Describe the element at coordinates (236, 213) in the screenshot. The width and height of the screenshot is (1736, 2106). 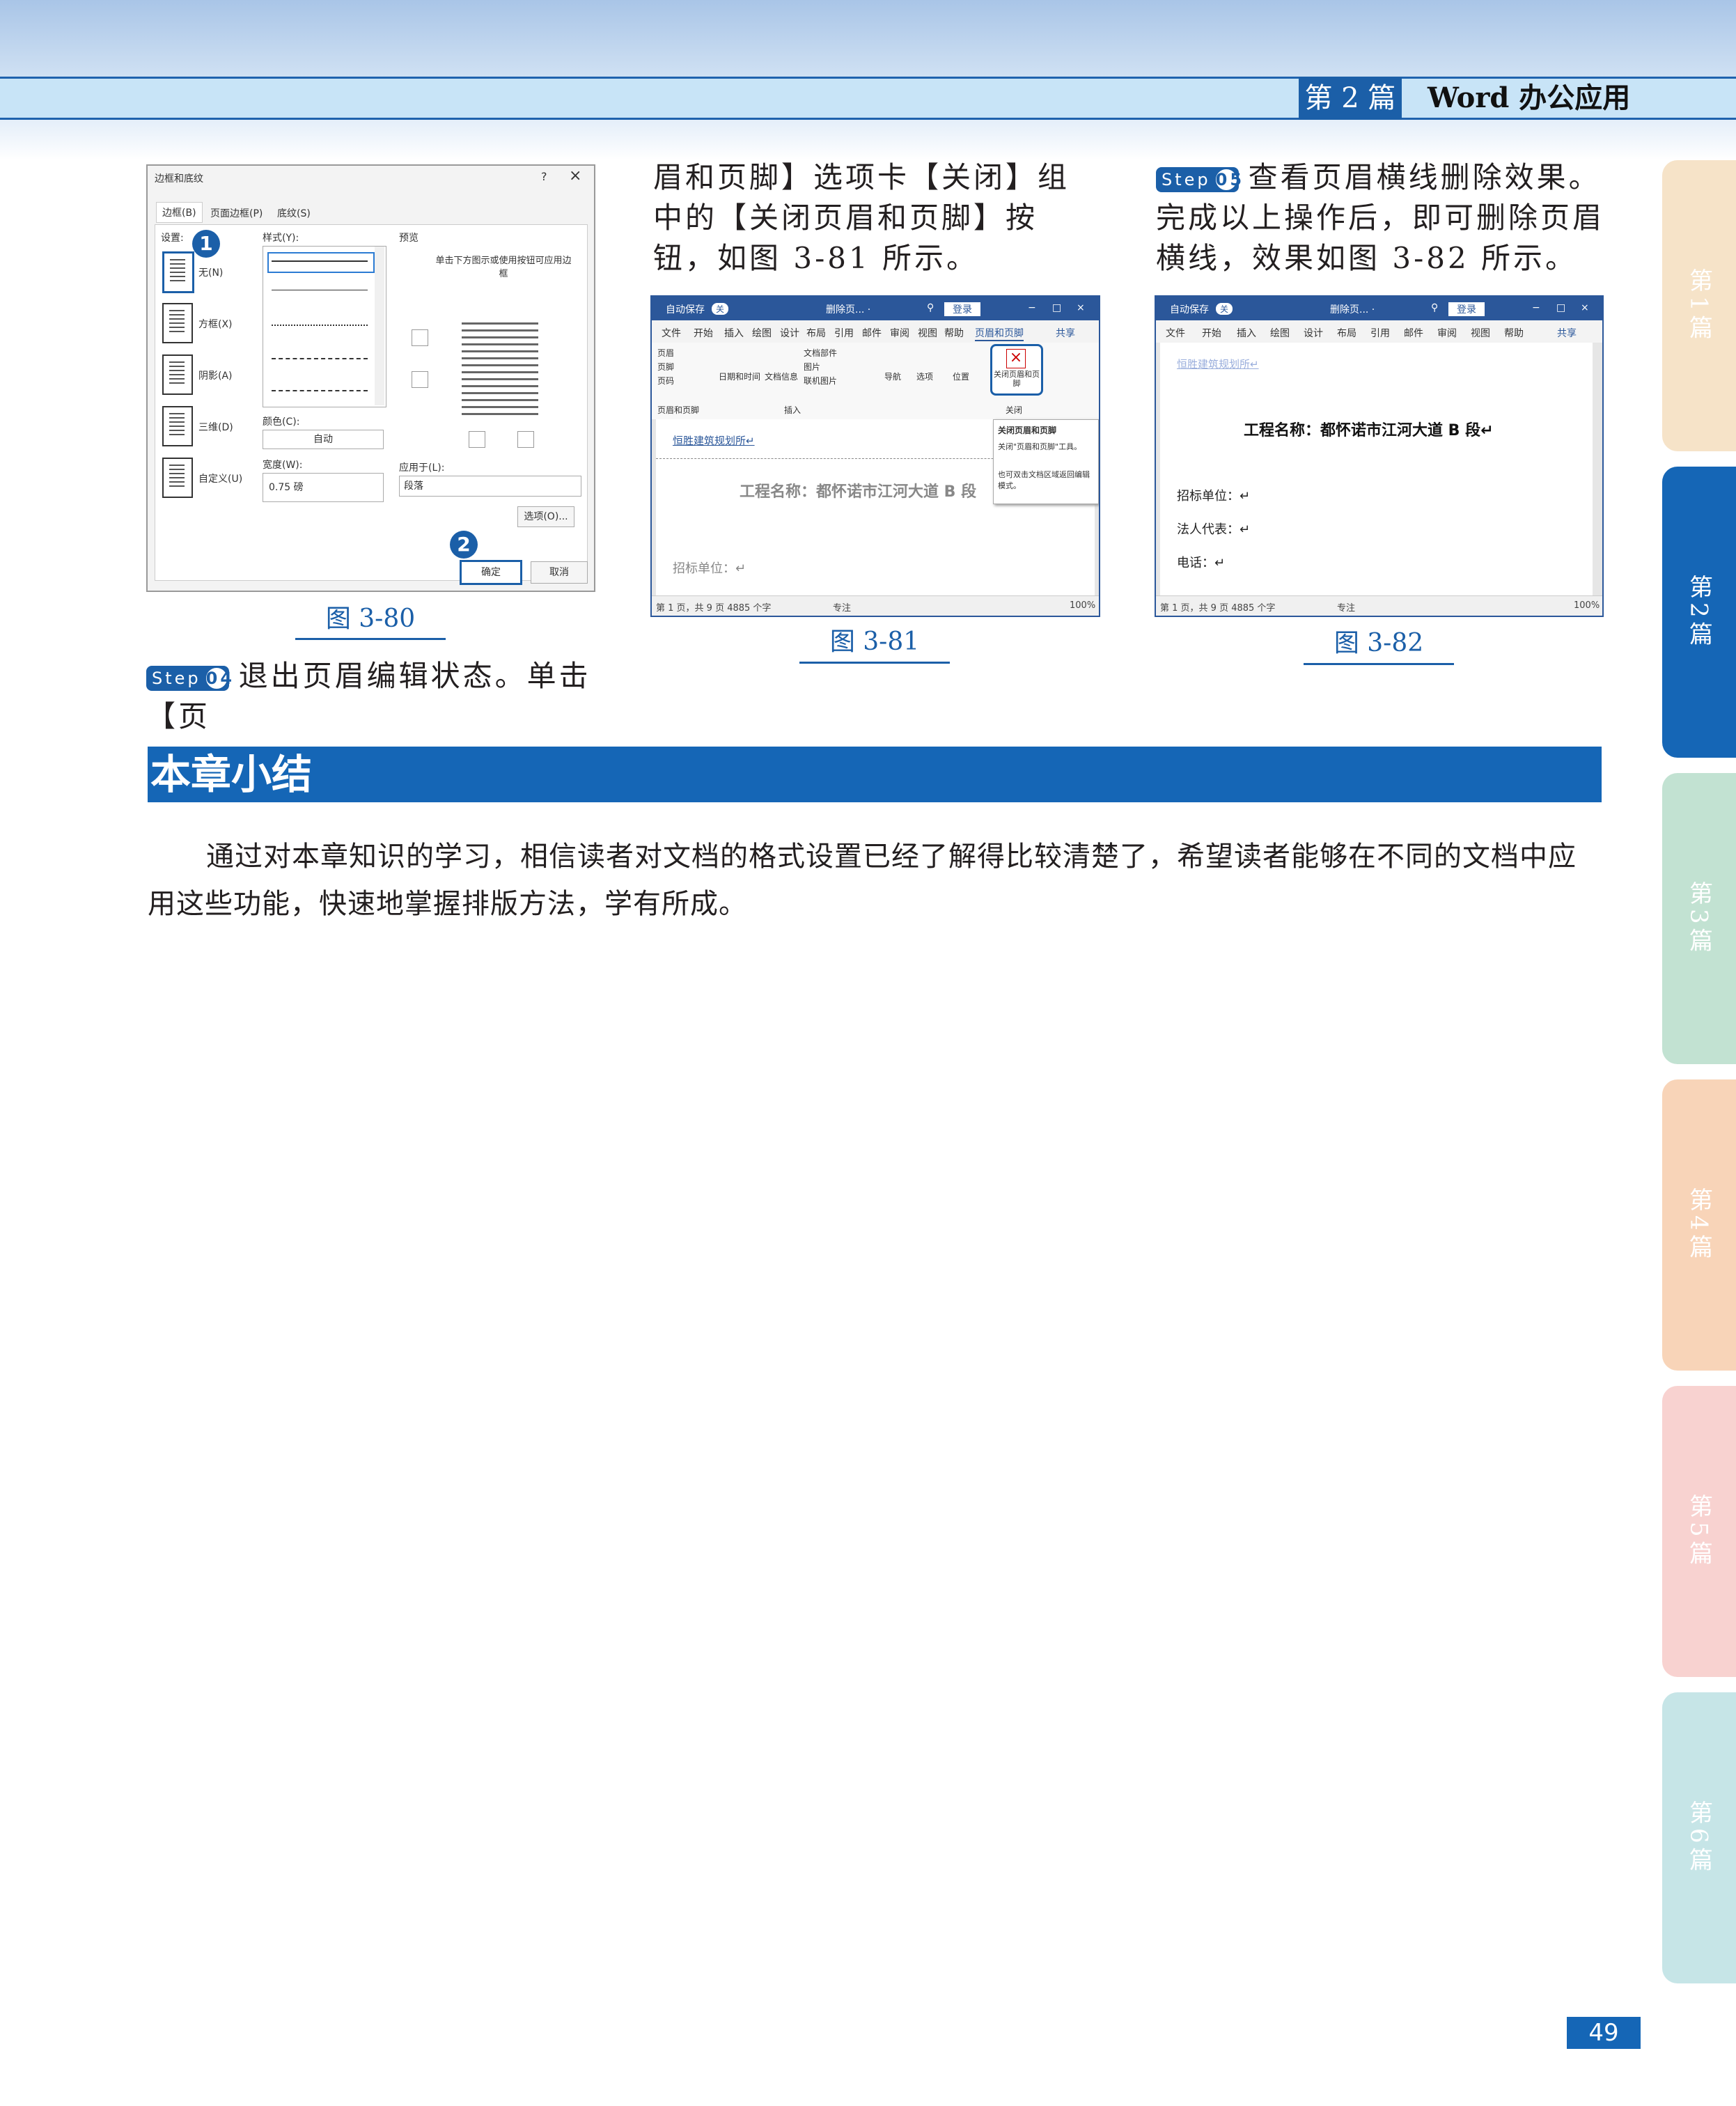
I see `tab-page-border: 页面边框(P)` at that location.